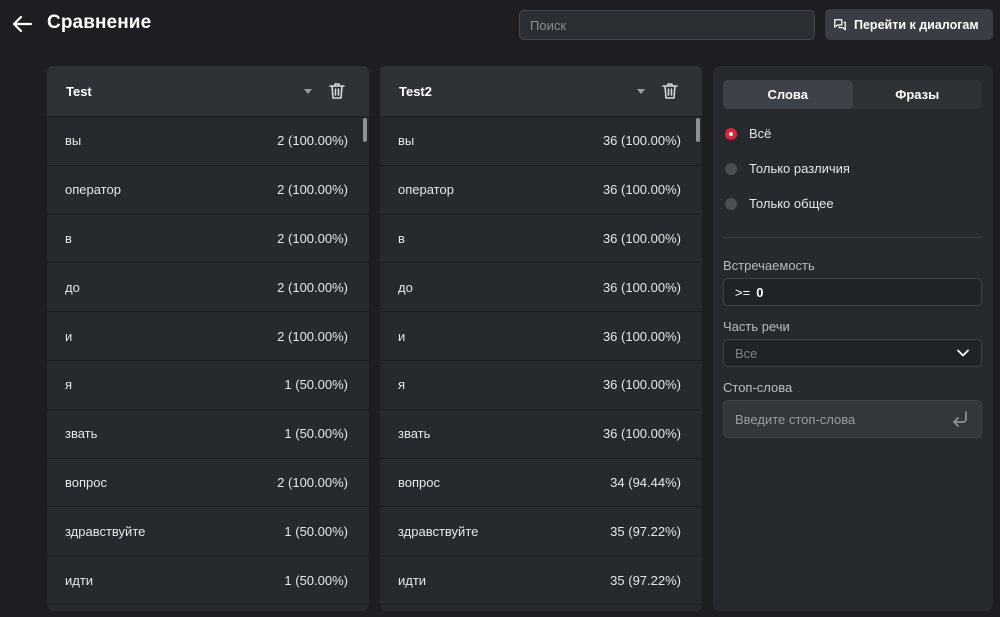 The height and width of the screenshot is (617, 1000). What do you see at coordinates (541, 385) in the screenshot?
I see `list-item: я 36 (100.00%)` at bounding box center [541, 385].